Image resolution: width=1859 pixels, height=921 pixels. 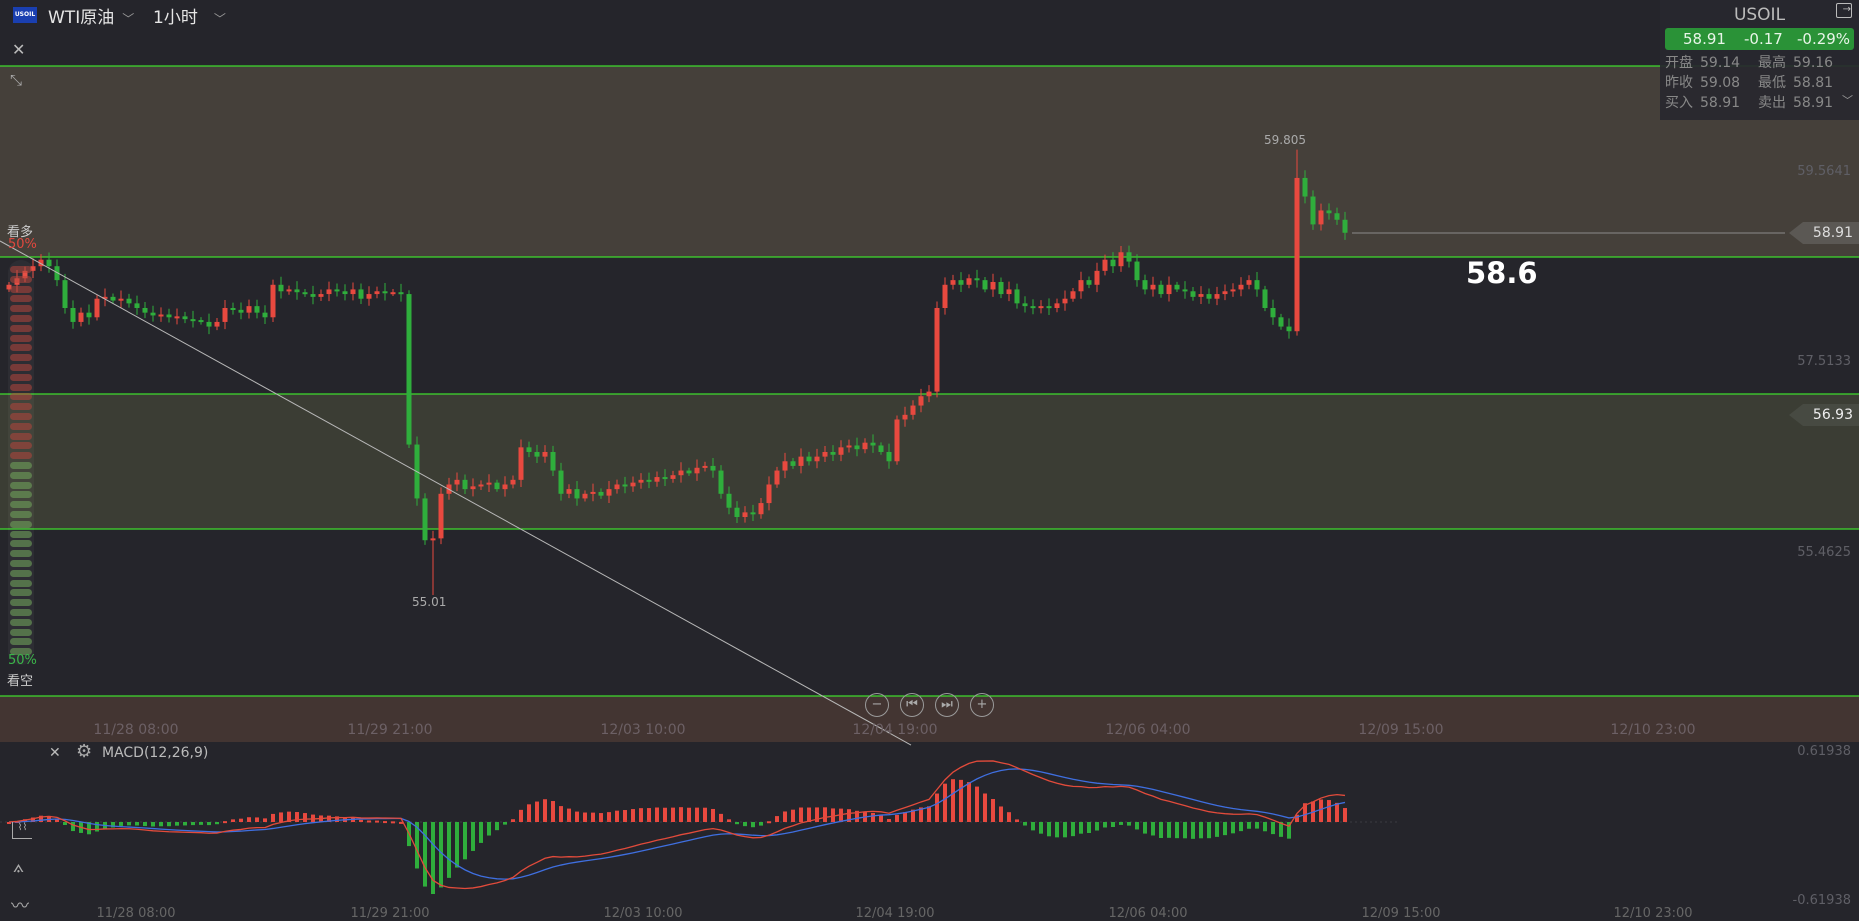 What do you see at coordinates (1844, 10) in the screenshot?
I see `exit-icon: →` at bounding box center [1844, 10].